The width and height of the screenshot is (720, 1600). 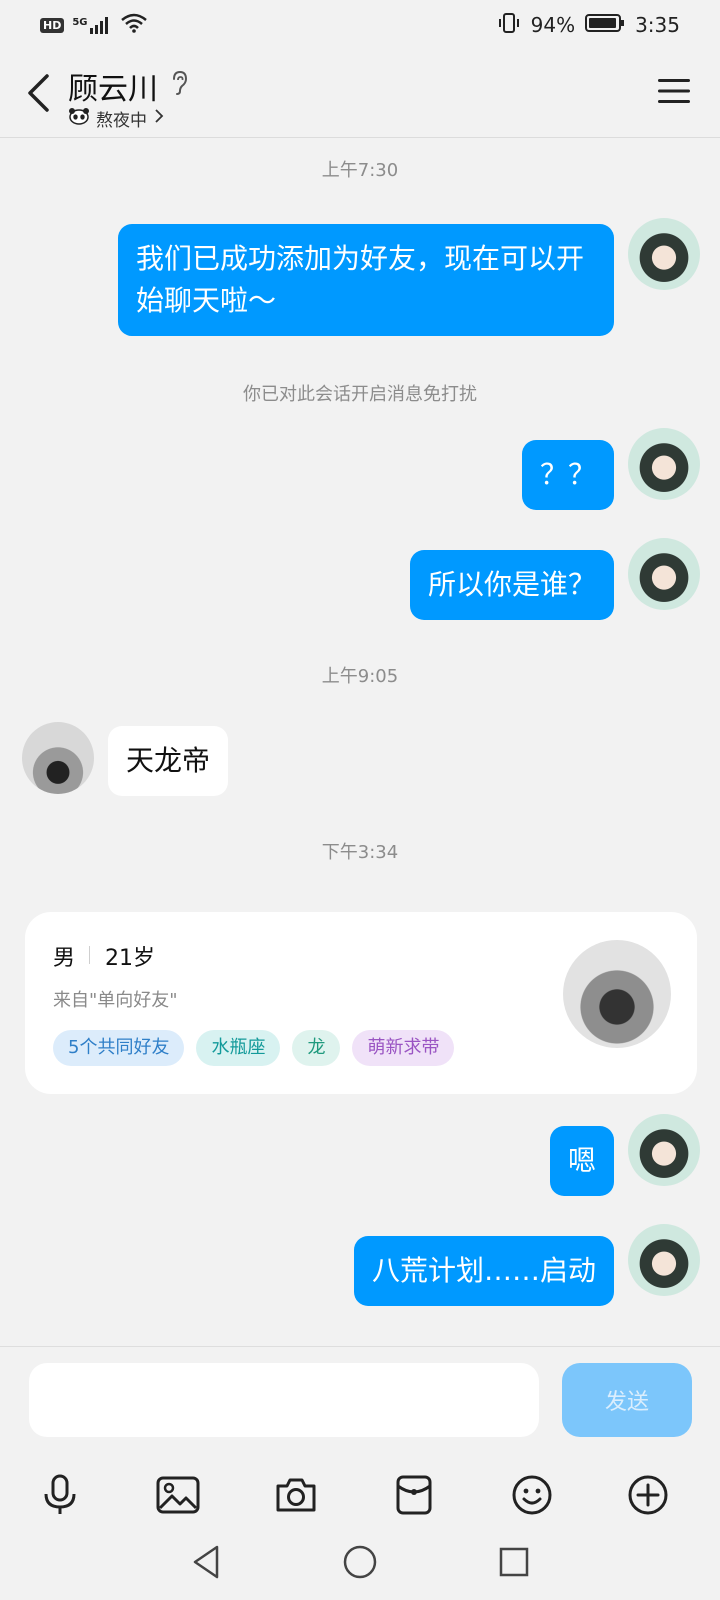 I want to click on clock: 3:35, so click(x=657, y=25).